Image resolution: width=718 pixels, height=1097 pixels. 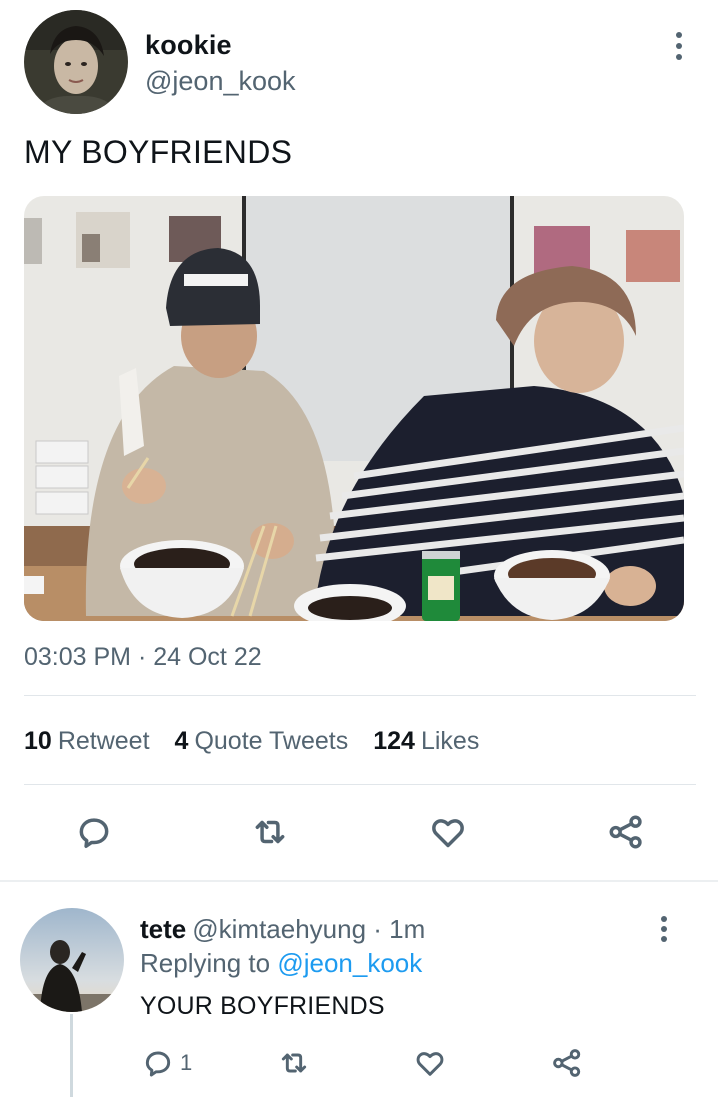 I want to click on author-display-name: kookie, so click(x=188, y=45).